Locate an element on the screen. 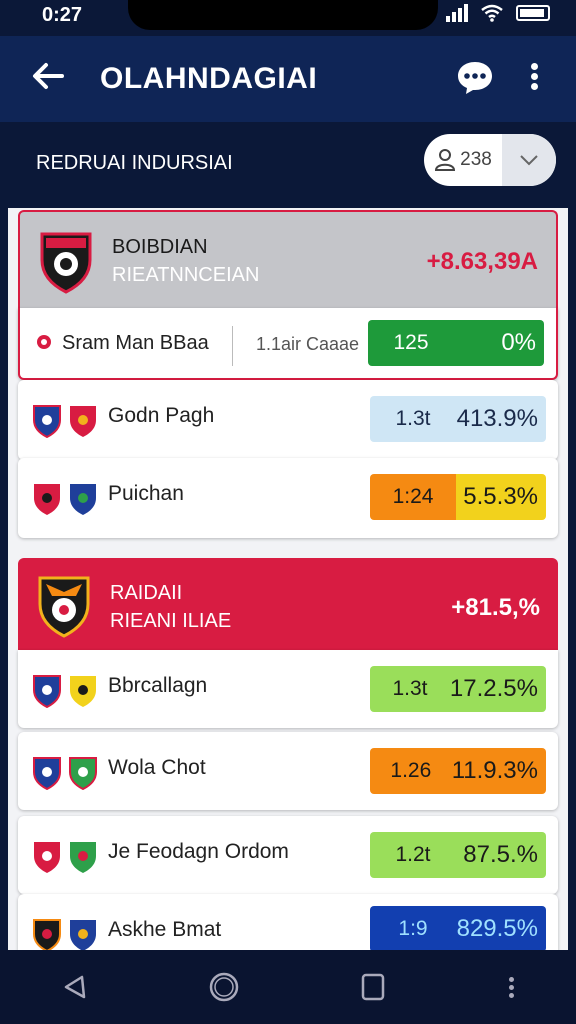 The image size is (576, 1024). odds-button: 1.2t 87.5.% is located at coordinates (458, 855).